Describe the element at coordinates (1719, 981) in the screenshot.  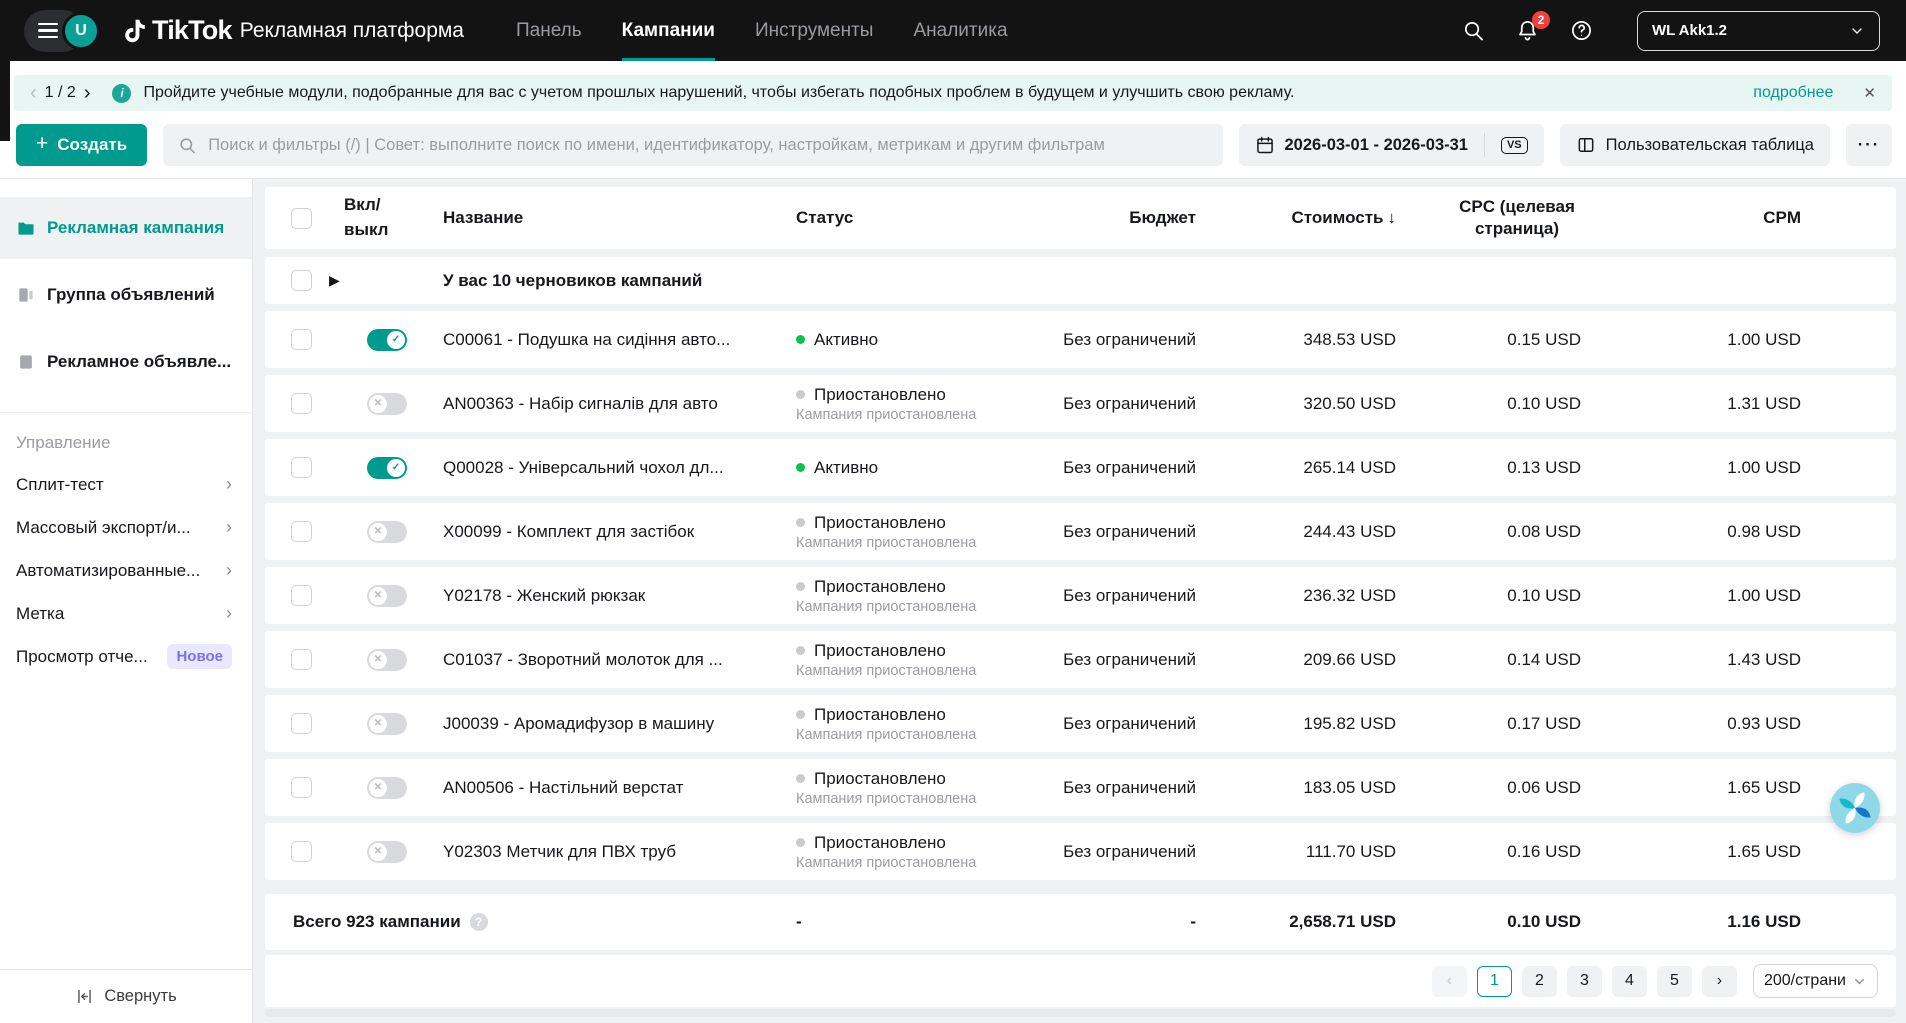
I see `page-next-button: ›` at that location.